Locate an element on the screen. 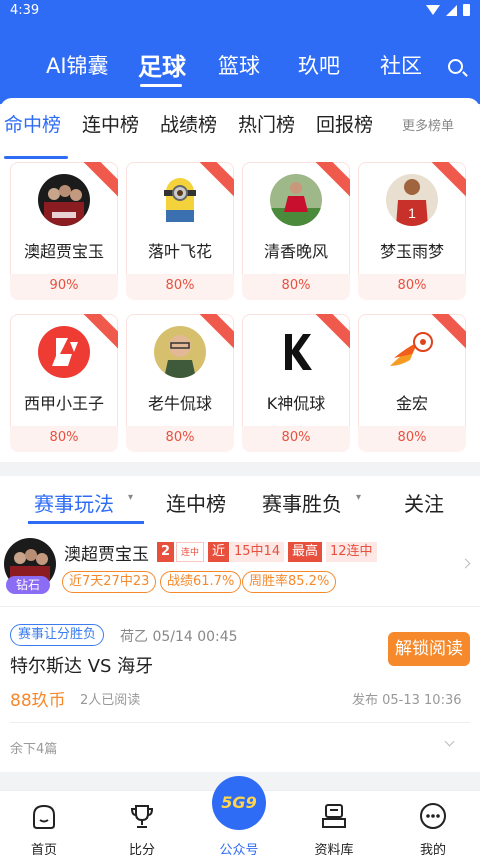 This screenshot has height=855, width=480. tab-streak-rank: 连中榜 is located at coordinates (110, 123).